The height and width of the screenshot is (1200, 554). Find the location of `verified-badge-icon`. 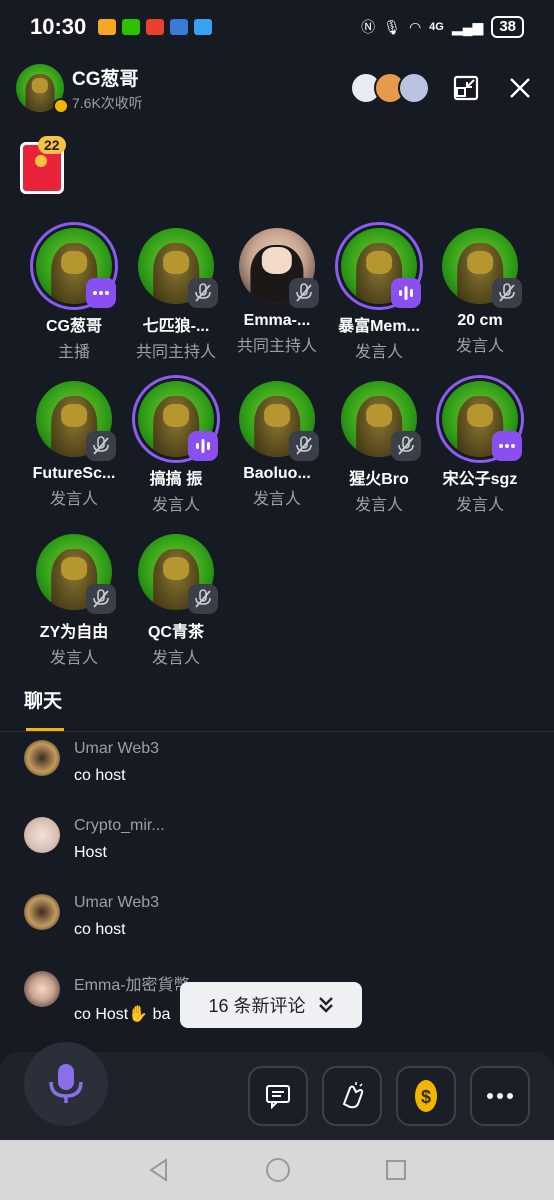

verified-badge-icon is located at coordinates (61, 106).